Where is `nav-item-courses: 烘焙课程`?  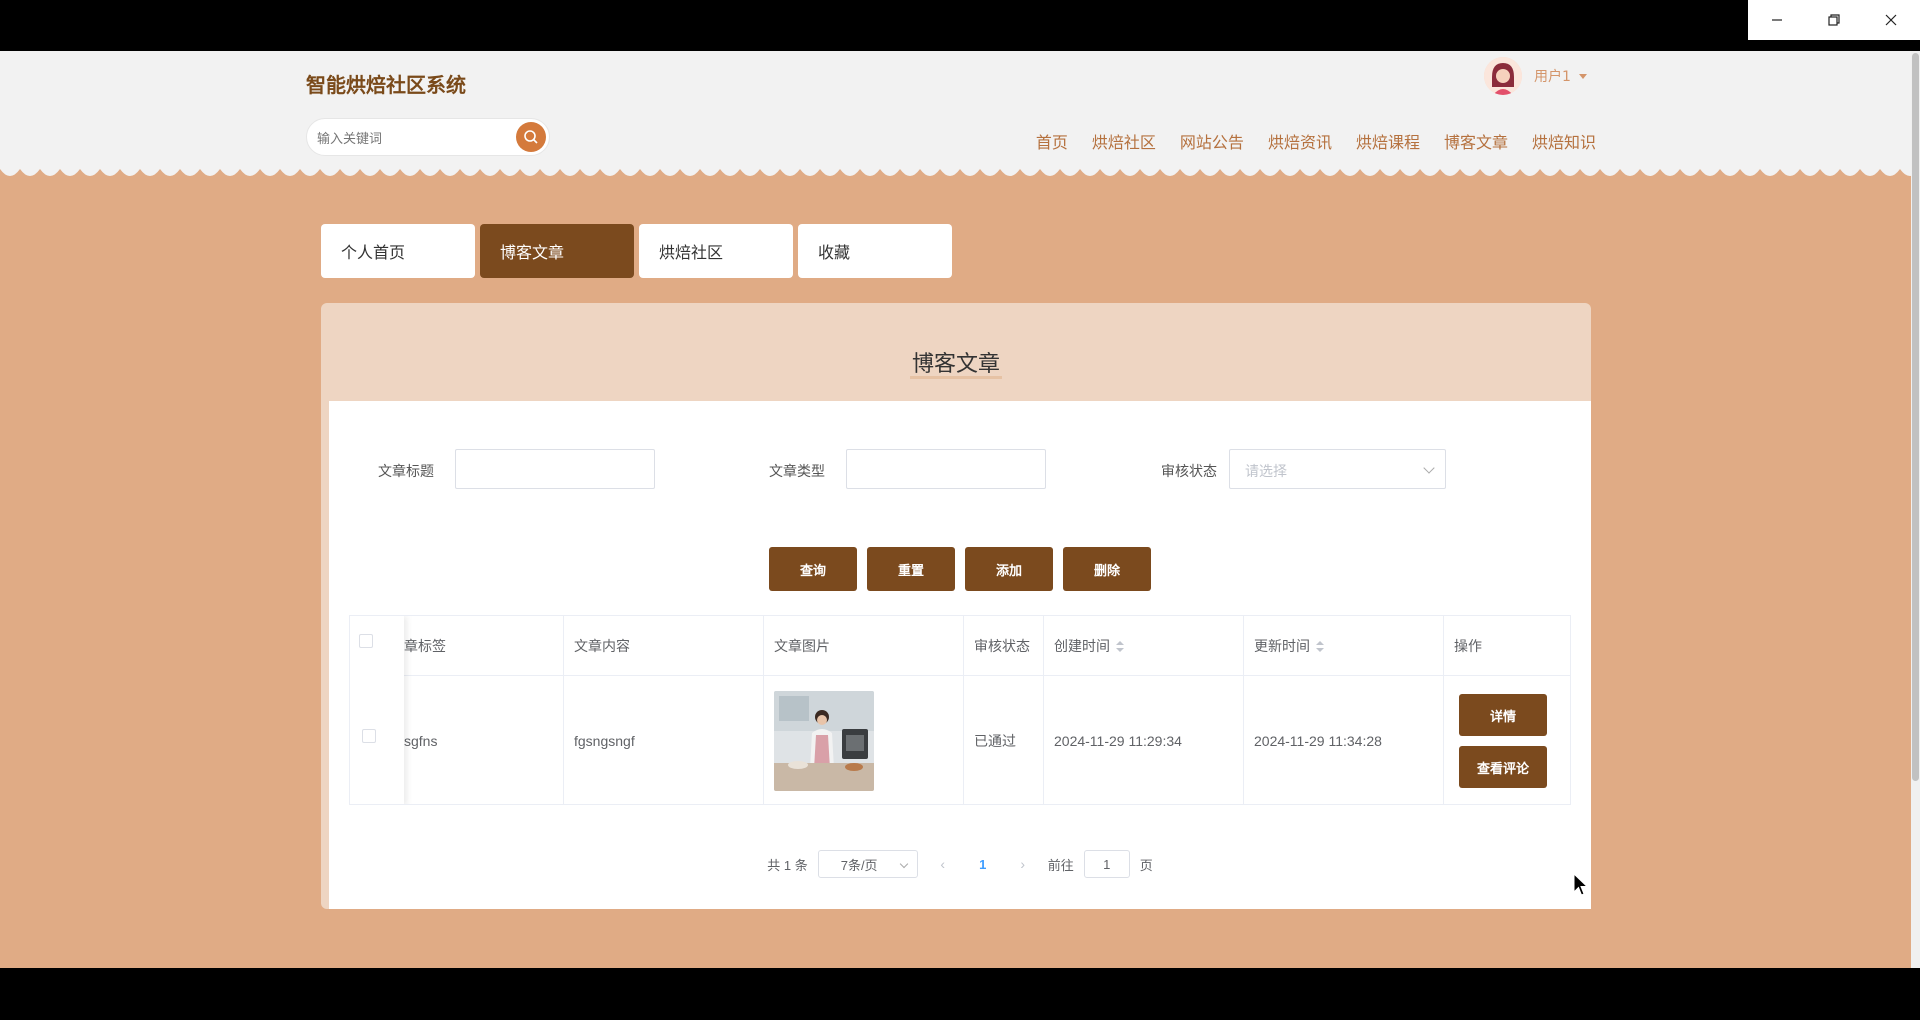 nav-item-courses: 烘焙课程 is located at coordinates (1388, 141).